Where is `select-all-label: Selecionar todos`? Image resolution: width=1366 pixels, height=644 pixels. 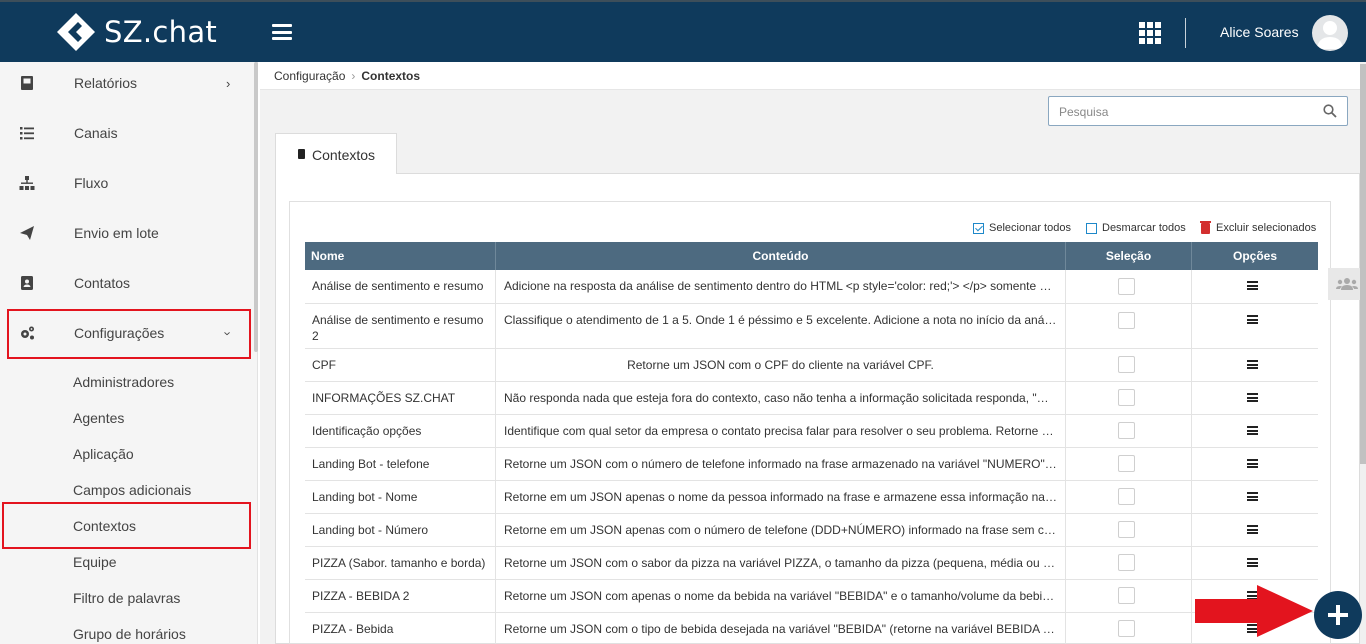 select-all-label: Selecionar todos is located at coordinates (1030, 228).